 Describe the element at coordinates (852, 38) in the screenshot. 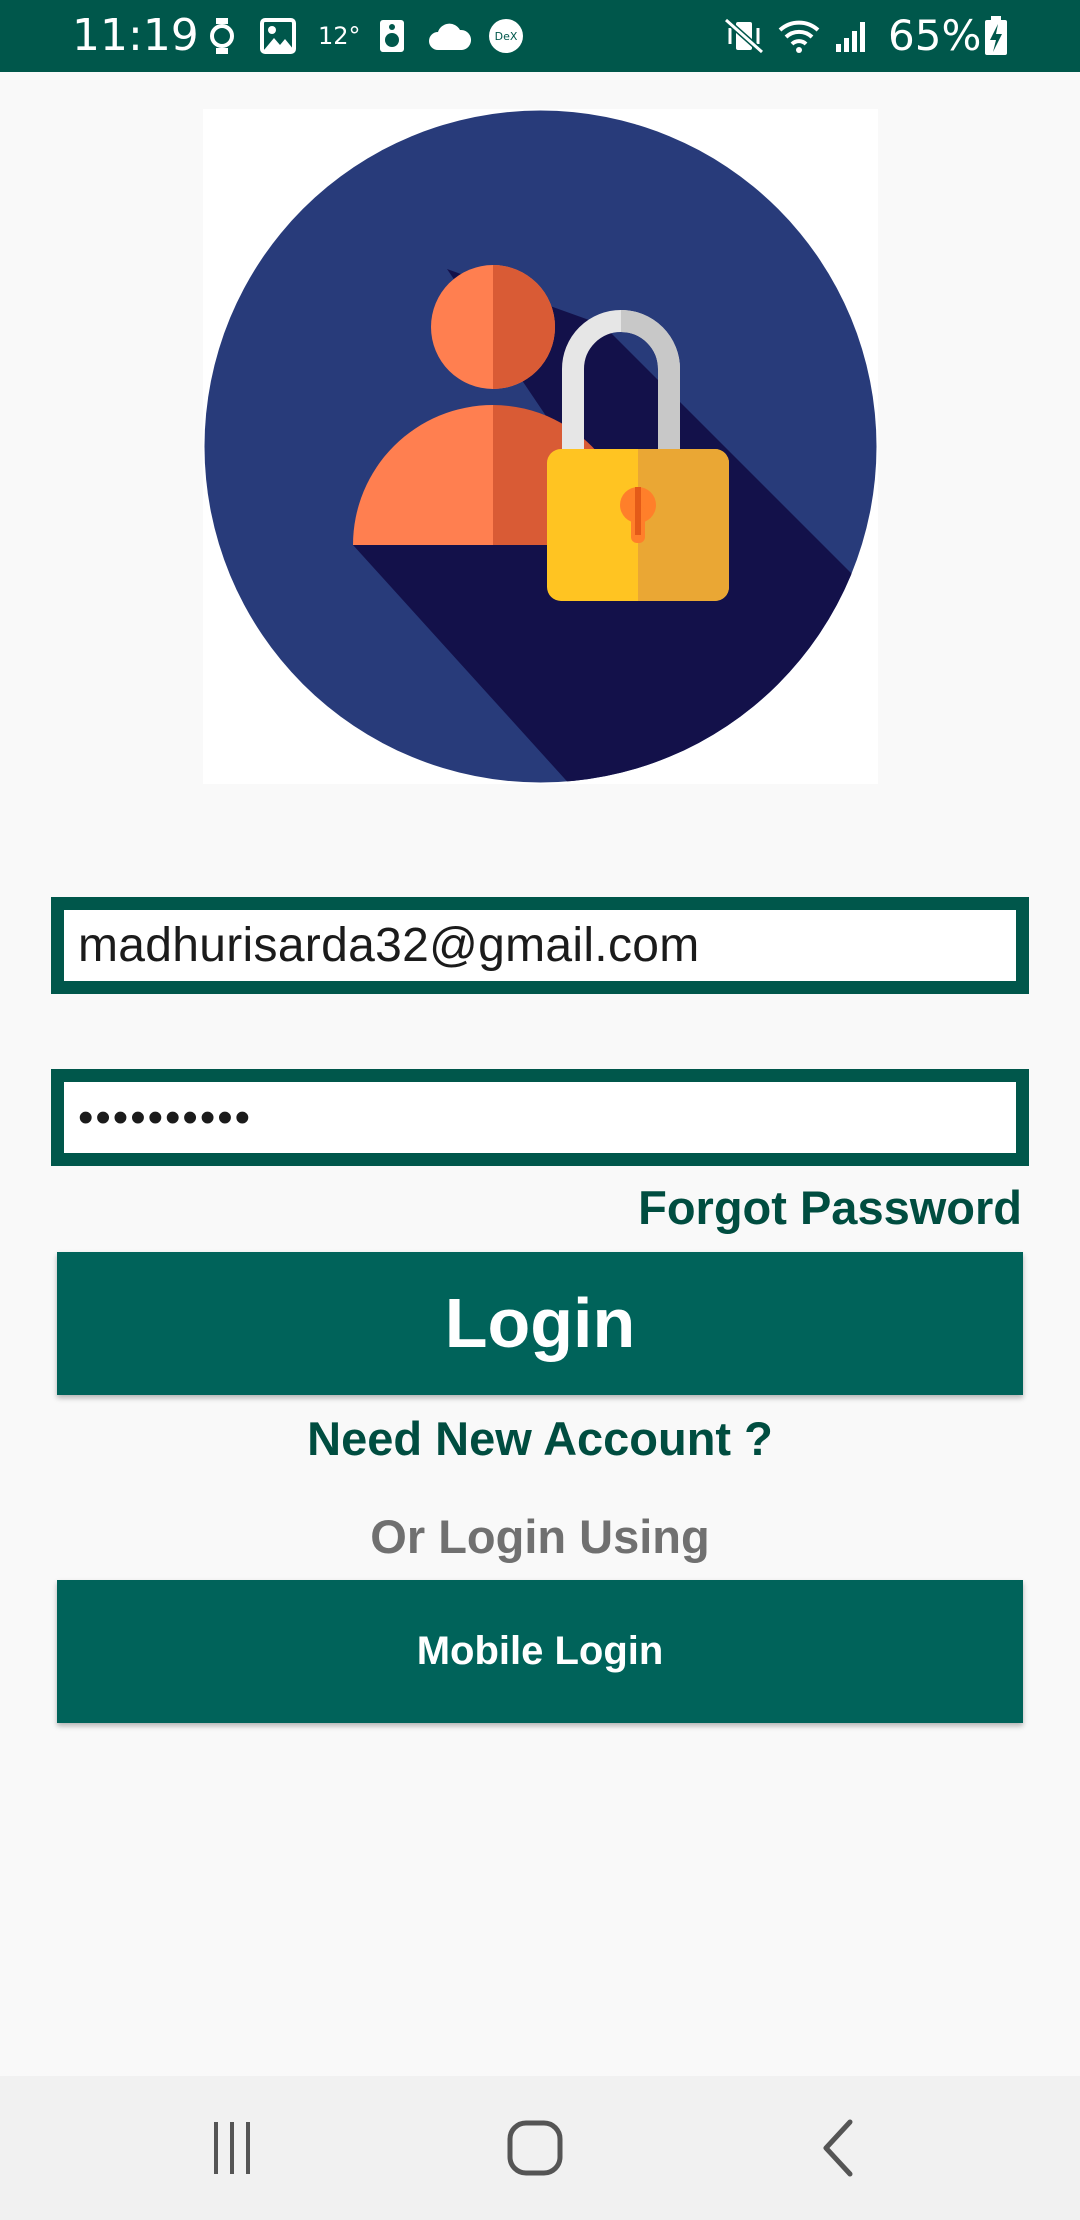

I see `signal-icon` at that location.